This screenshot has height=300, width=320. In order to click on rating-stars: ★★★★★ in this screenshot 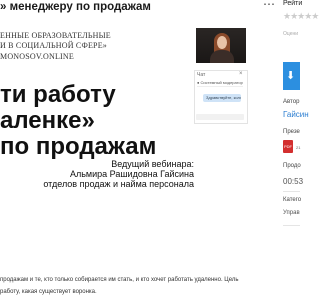, I will do `click(301, 16)`.